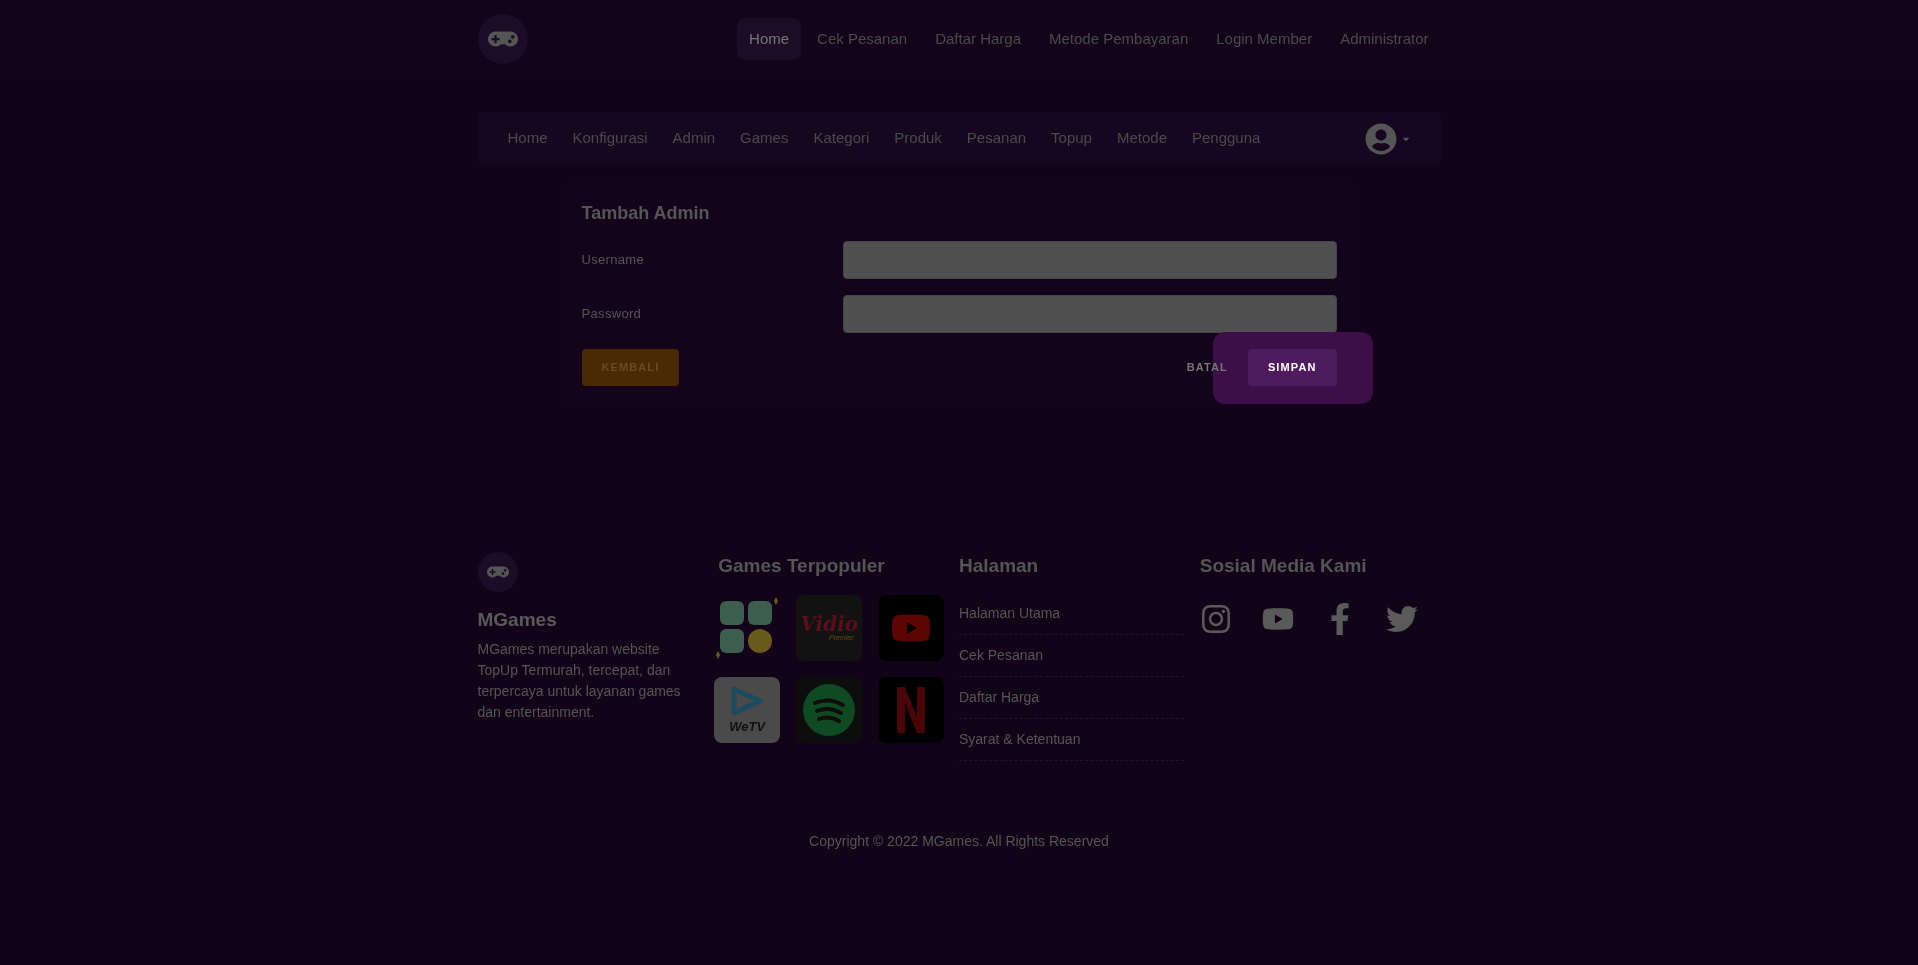  What do you see at coordinates (1380, 138) in the screenshot?
I see `avatar-icon` at bounding box center [1380, 138].